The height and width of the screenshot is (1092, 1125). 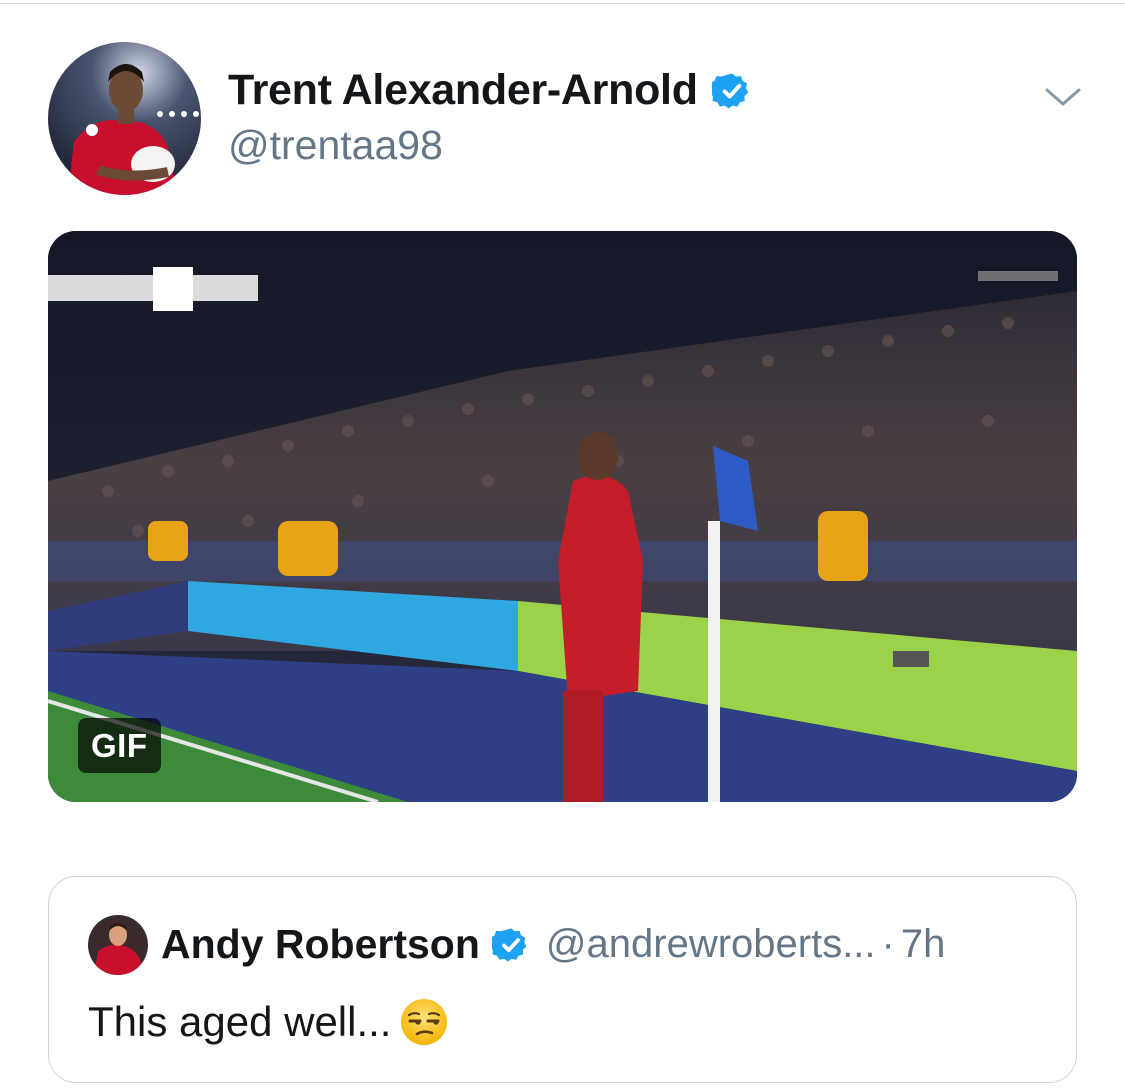 I want to click on top-divider, so click(x=562, y=2).